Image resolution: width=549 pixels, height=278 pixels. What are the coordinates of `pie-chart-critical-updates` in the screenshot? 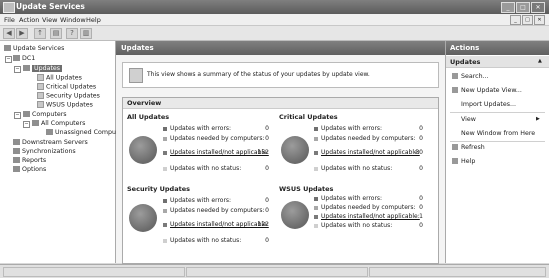 It's located at (295, 150).